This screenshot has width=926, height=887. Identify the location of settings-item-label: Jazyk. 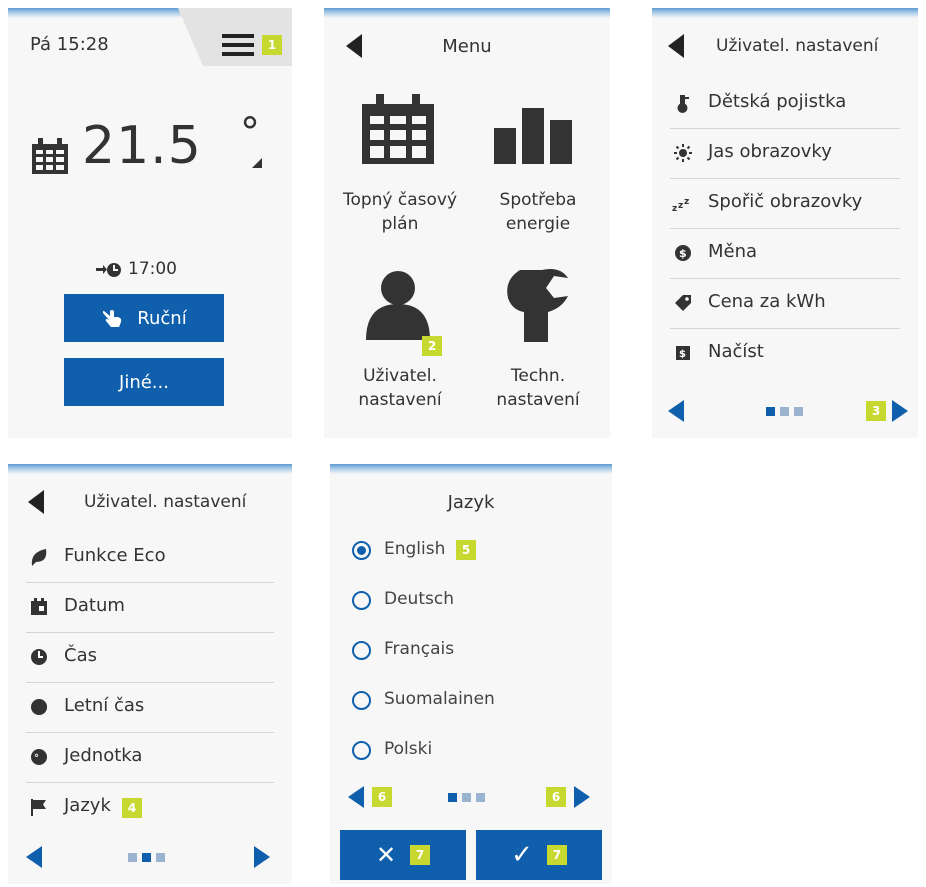
(87, 805).